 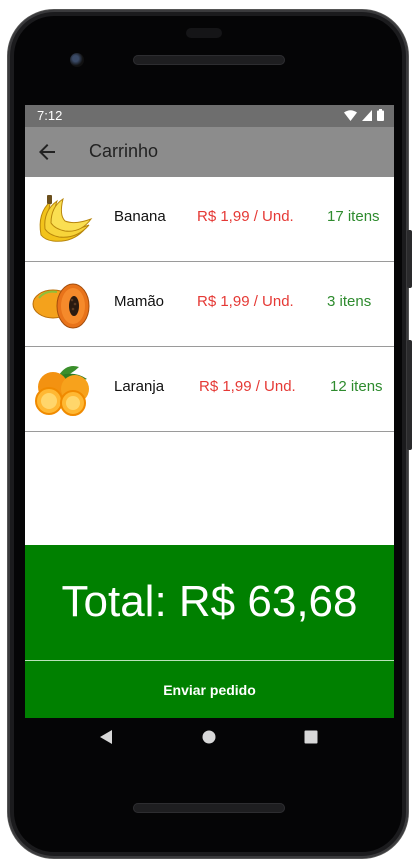 I want to click on banana-icon, so click(x=66, y=218).